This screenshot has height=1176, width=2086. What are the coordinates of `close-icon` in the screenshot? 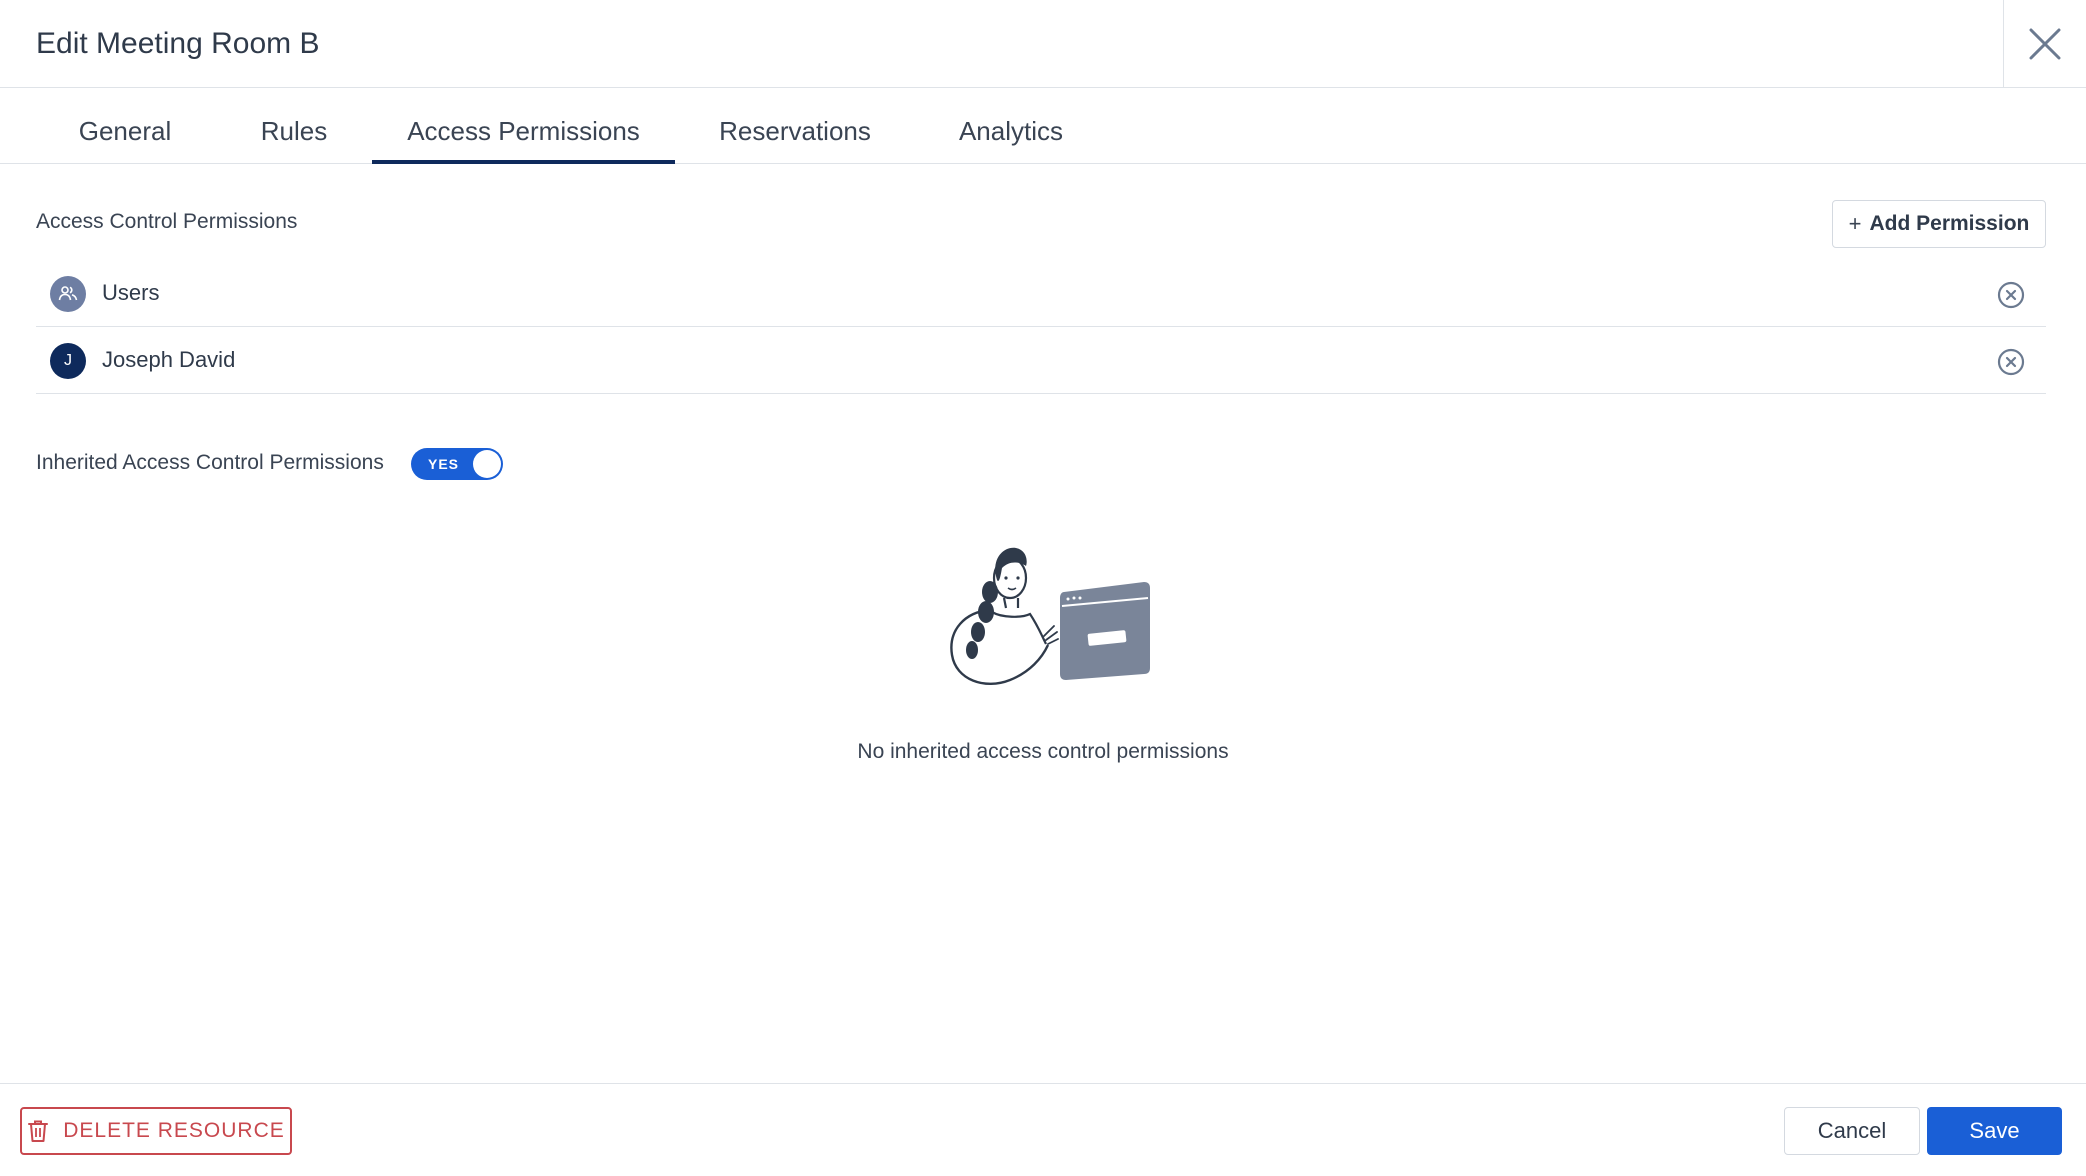 It's located at (2045, 44).